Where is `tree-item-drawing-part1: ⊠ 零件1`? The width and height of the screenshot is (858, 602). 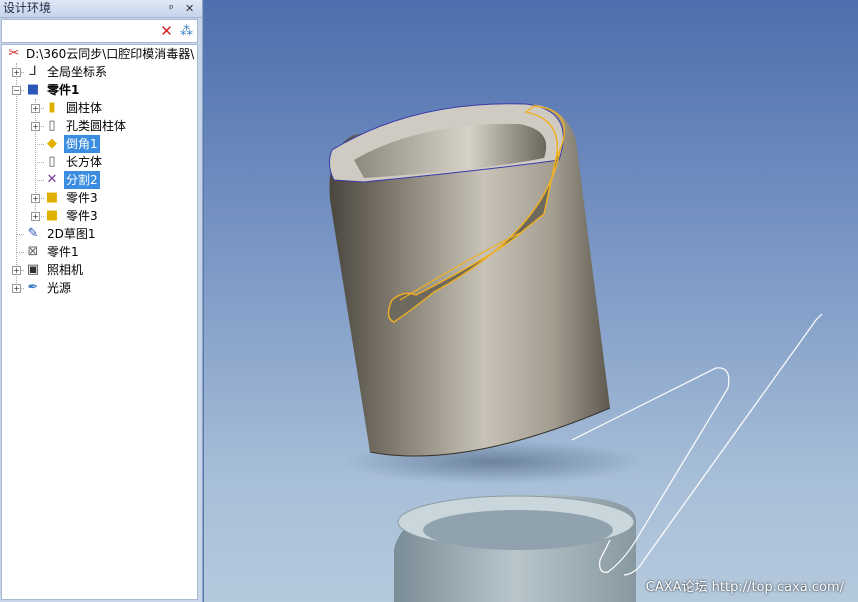 tree-item-drawing-part1: ⊠ 零件1 is located at coordinates (99, 252).